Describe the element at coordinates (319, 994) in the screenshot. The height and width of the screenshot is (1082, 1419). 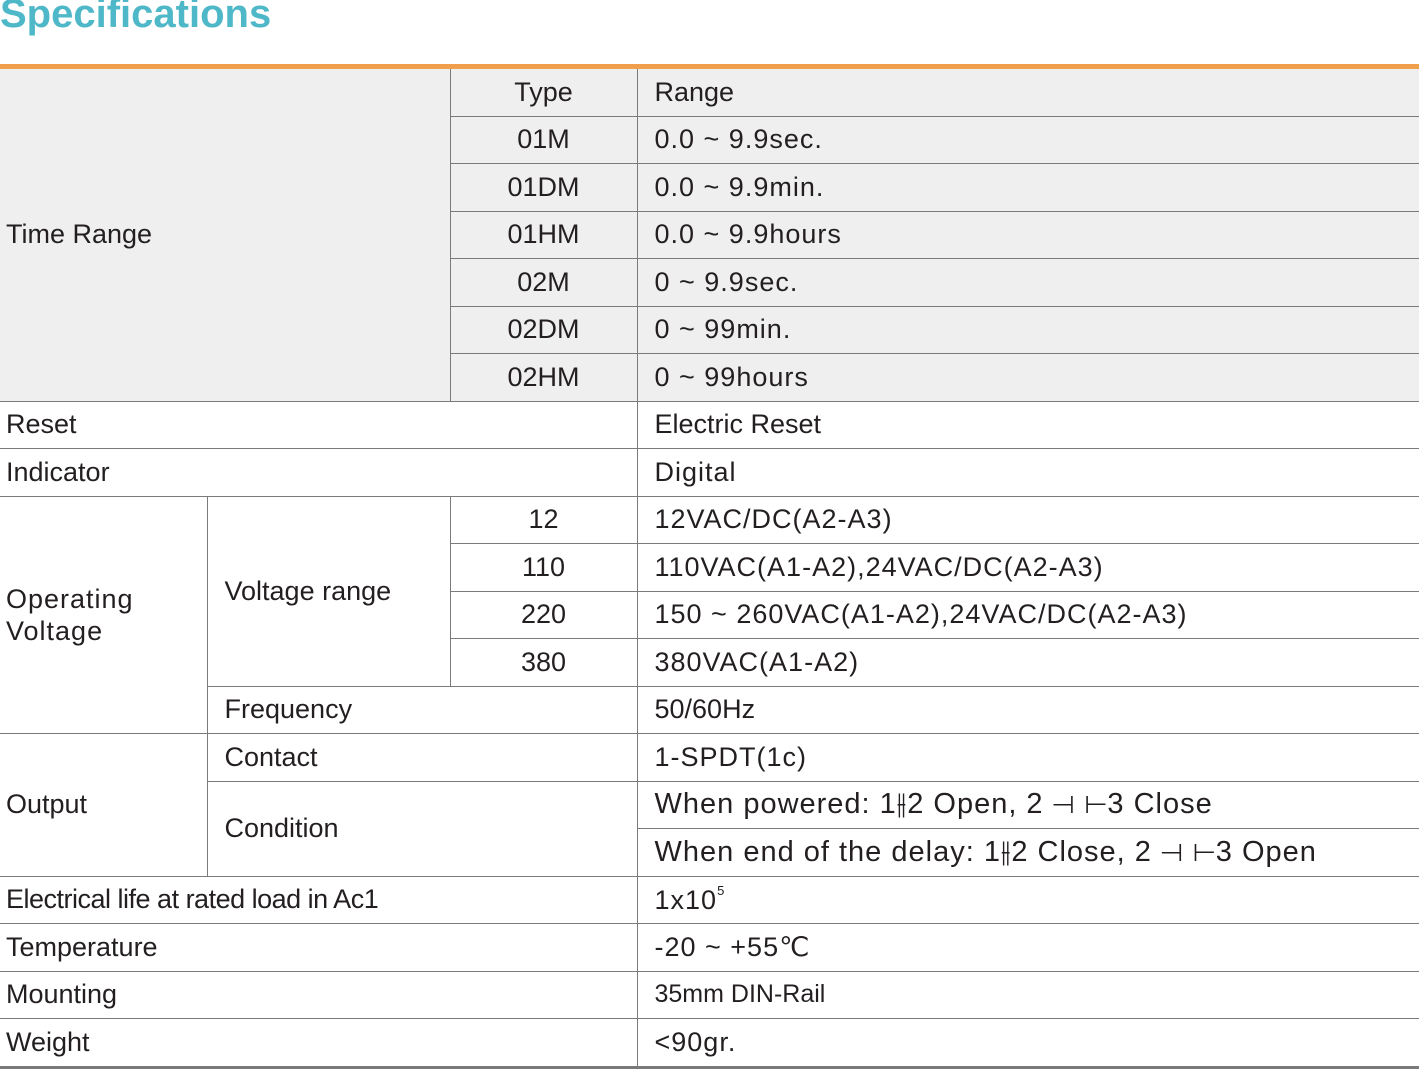
I see `mounting-label: Mounting` at that location.